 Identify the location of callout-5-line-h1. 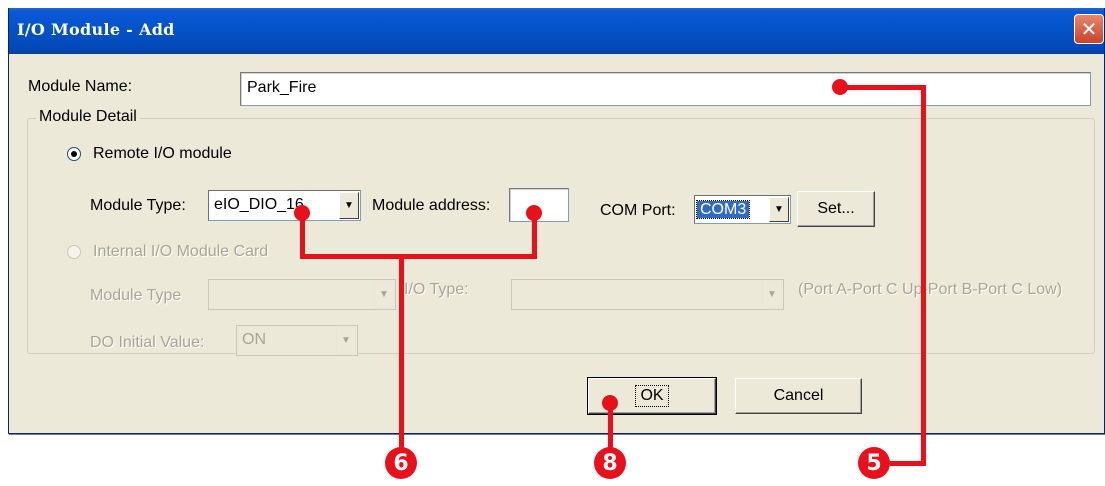
(883, 87).